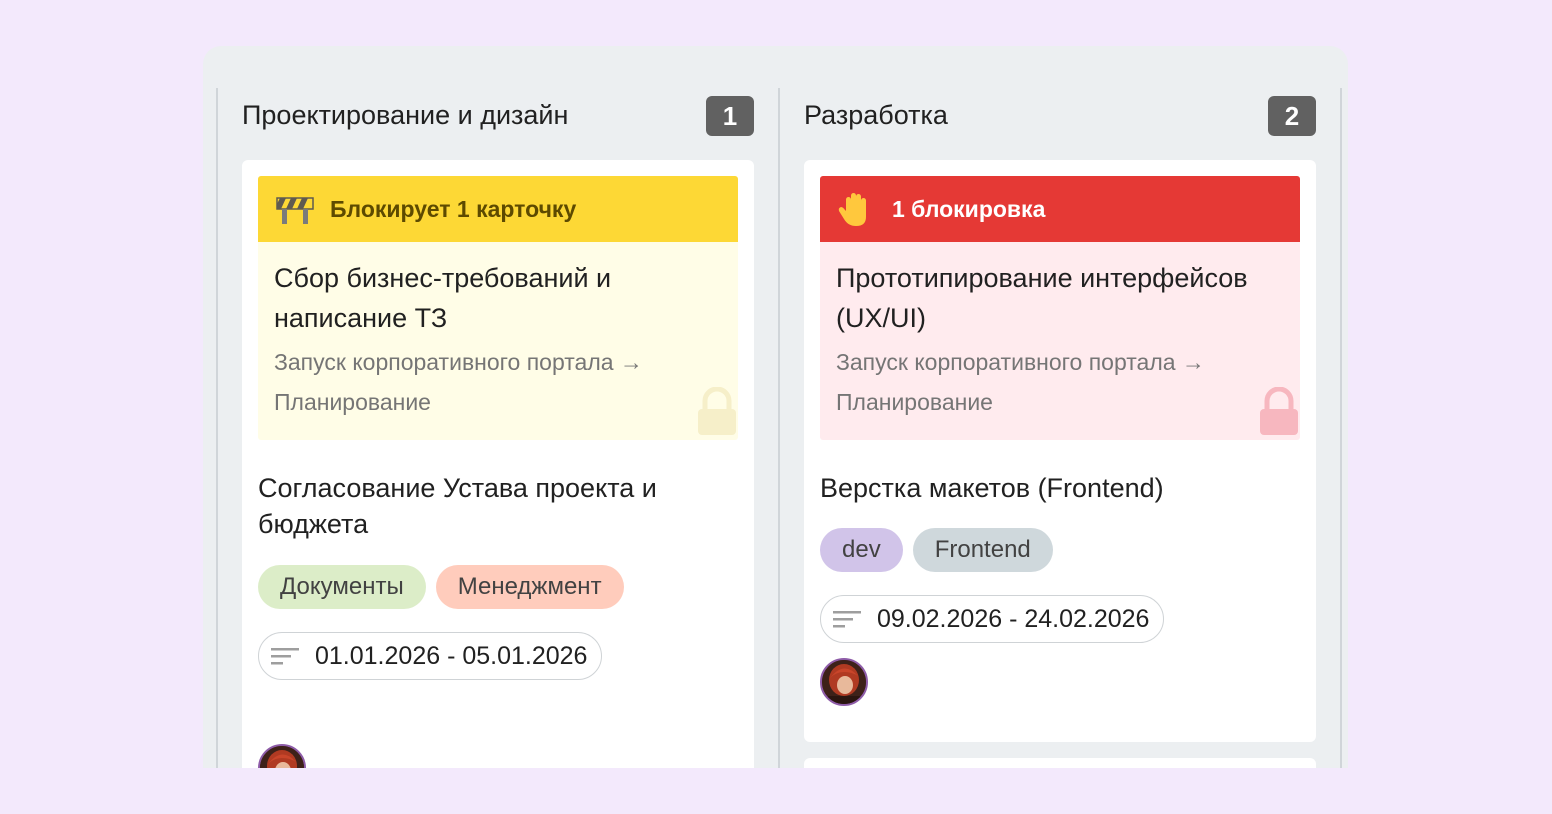 The width and height of the screenshot is (1552, 814). Describe the element at coordinates (1013, 618) in the screenshot. I see `date-range-text: 09.02.2026 - 24.02.2026` at that location.